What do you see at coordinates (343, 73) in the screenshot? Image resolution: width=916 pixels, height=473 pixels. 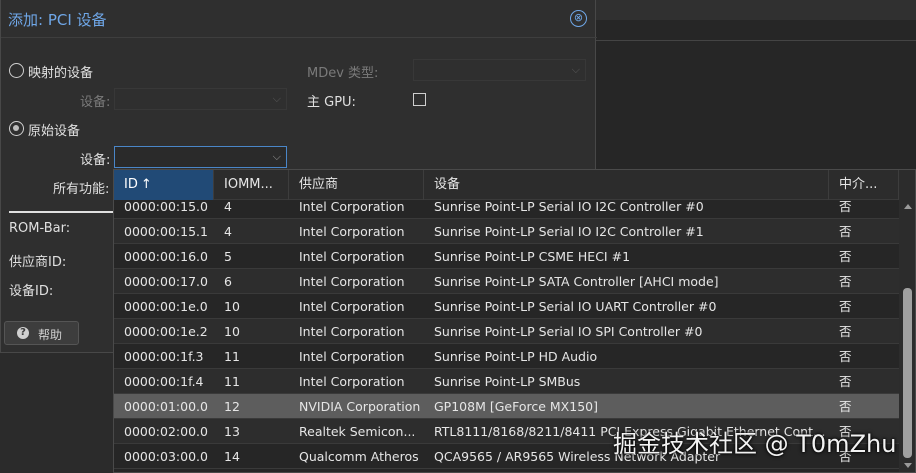 I see `mdev-type-label: MDev 类型:` at bounding box center [343, 73].